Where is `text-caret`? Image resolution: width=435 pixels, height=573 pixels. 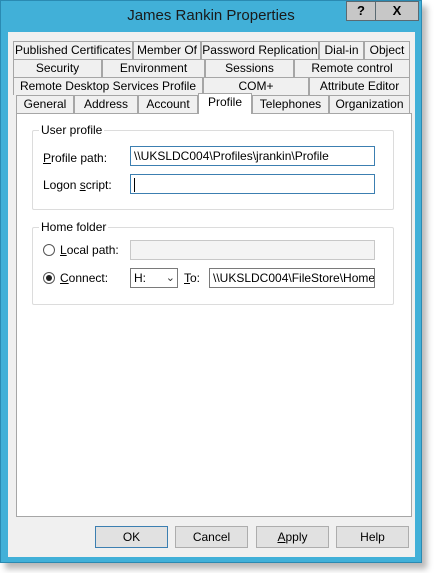 text-caret is located at coordinates (134, 184).